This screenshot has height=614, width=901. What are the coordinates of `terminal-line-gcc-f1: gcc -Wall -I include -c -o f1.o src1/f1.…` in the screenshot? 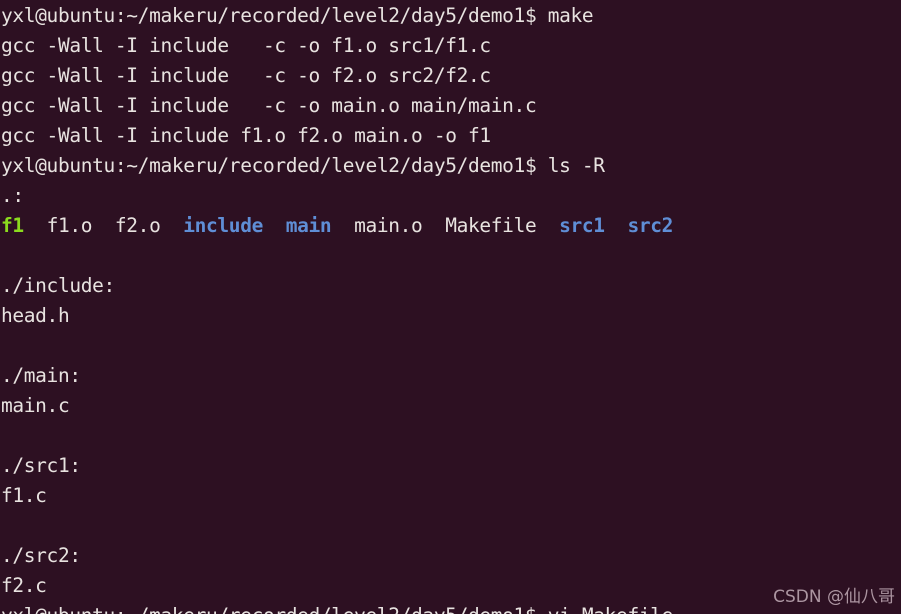 It's located at (246, 45).